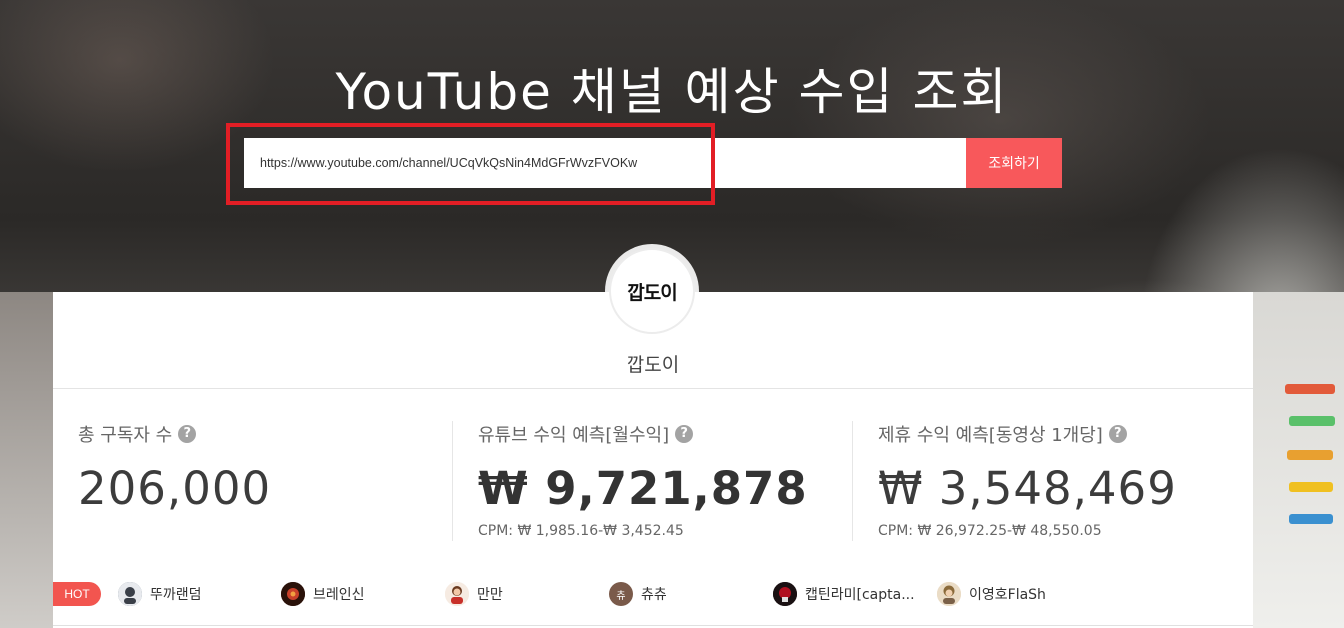  Describe the element at coordinates (643, 488) in the screenshot. I see `youtube-revenue-value: ₩ 9,721,878` at that location.